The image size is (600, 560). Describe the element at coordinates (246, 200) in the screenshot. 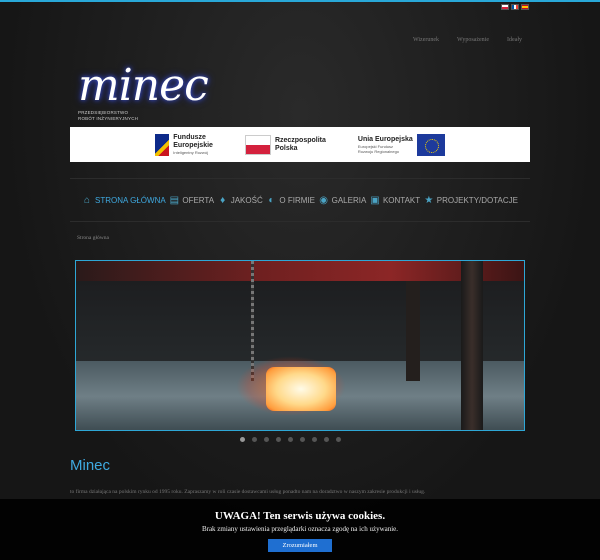

I see `nav-label: JAKOŚĆ` at that location.